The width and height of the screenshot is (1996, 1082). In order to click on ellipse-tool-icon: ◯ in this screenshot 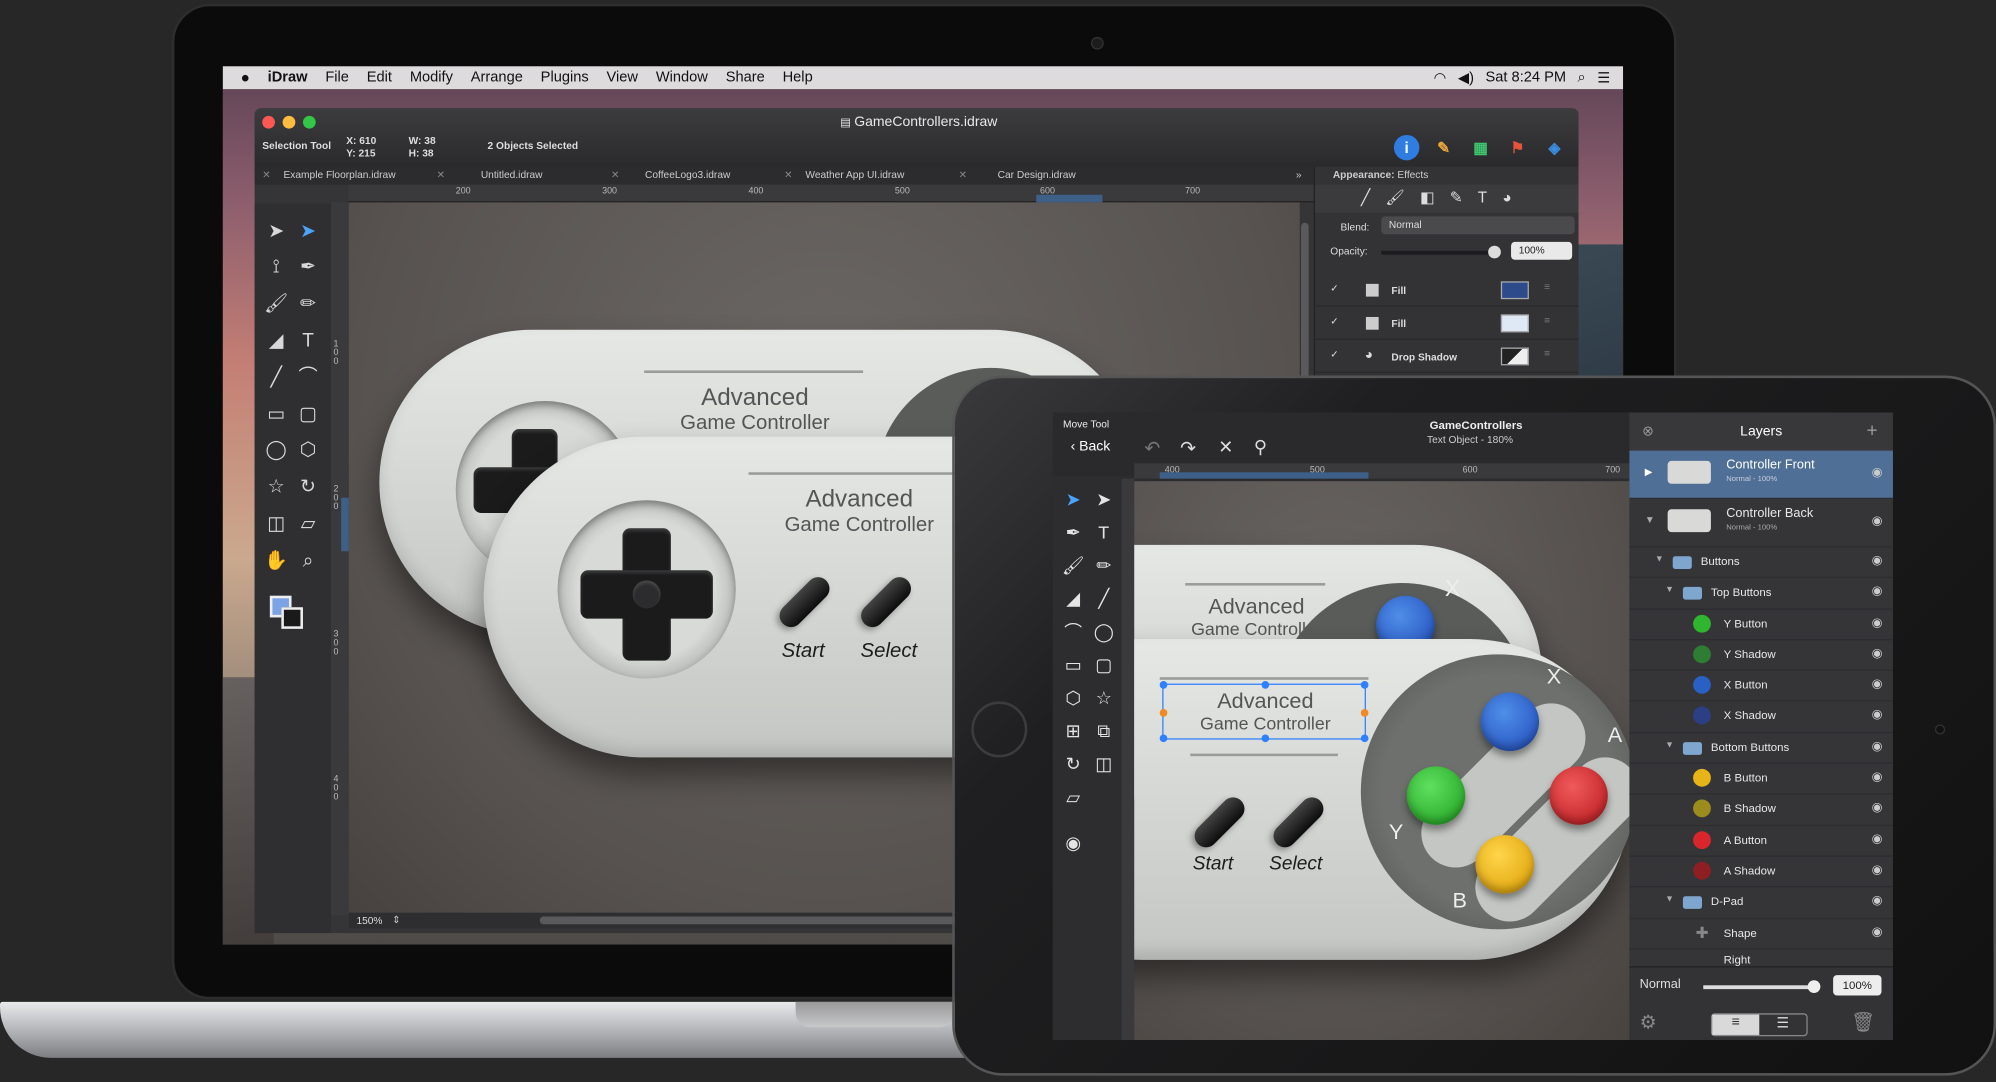, I will do `click(276, 450)`.